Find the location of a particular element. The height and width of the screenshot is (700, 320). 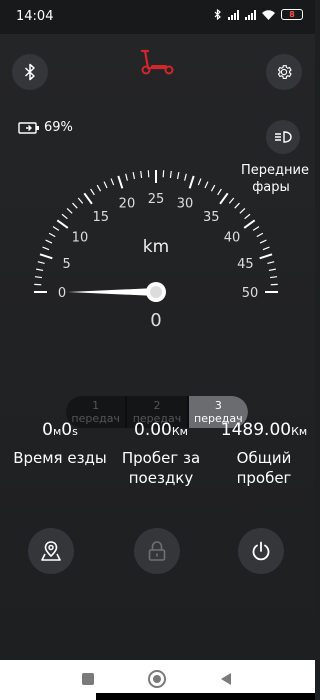

ride-time-value: 0м0s is located at coordinates (60, 430).